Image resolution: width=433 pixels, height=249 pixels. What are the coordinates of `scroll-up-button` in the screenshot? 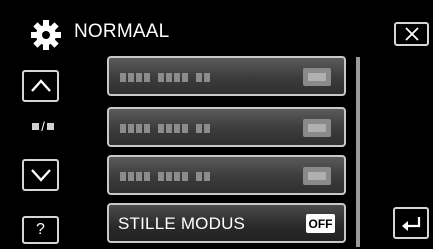 It's located at (40, 86).